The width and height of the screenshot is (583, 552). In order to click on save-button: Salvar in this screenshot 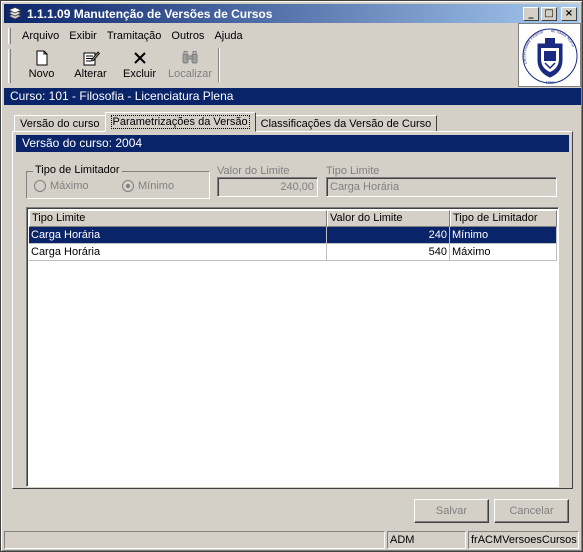, I will do `click(451, 511)`.